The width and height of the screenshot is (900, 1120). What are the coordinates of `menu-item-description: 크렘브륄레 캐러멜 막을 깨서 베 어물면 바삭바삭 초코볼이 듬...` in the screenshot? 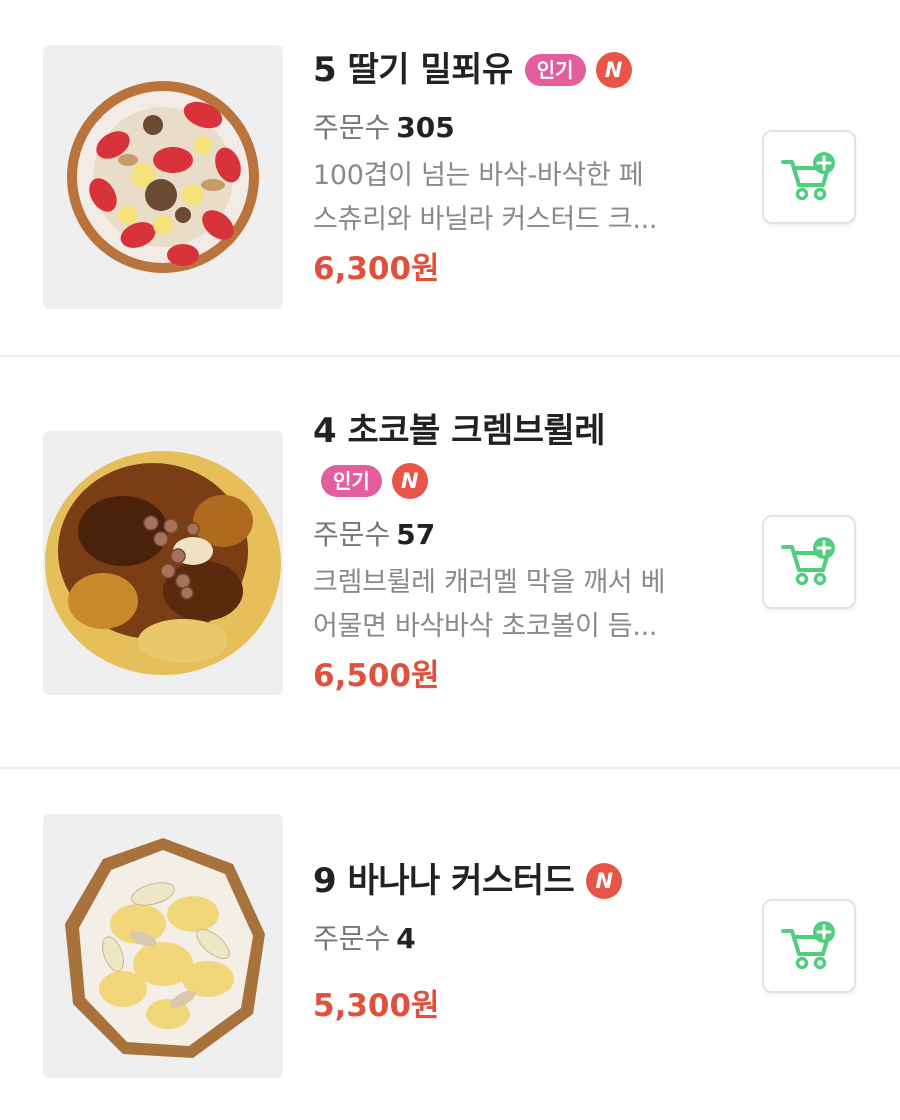 It's located at (513, 605).